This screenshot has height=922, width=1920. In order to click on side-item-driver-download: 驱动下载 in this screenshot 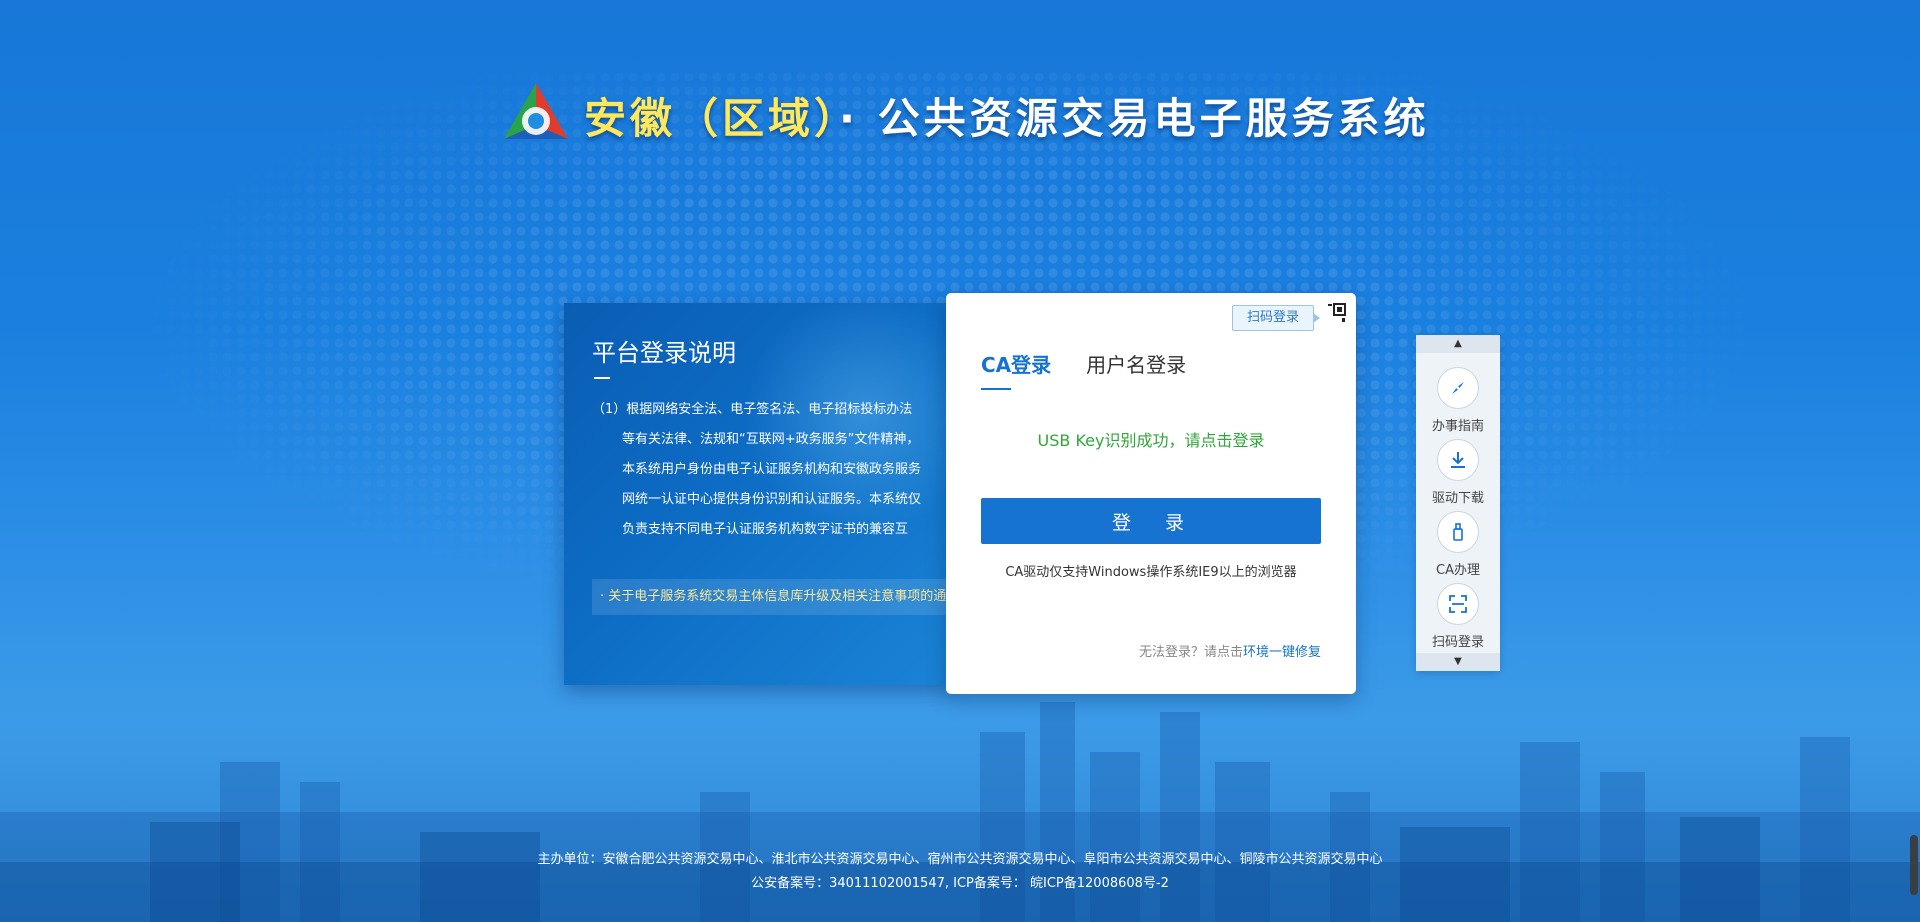, I will do `click(1458, 472)`.